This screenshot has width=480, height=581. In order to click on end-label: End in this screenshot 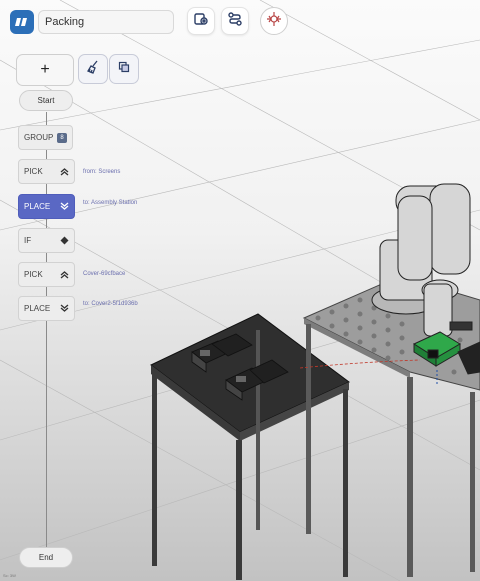, I will do `click(46, 557)`.